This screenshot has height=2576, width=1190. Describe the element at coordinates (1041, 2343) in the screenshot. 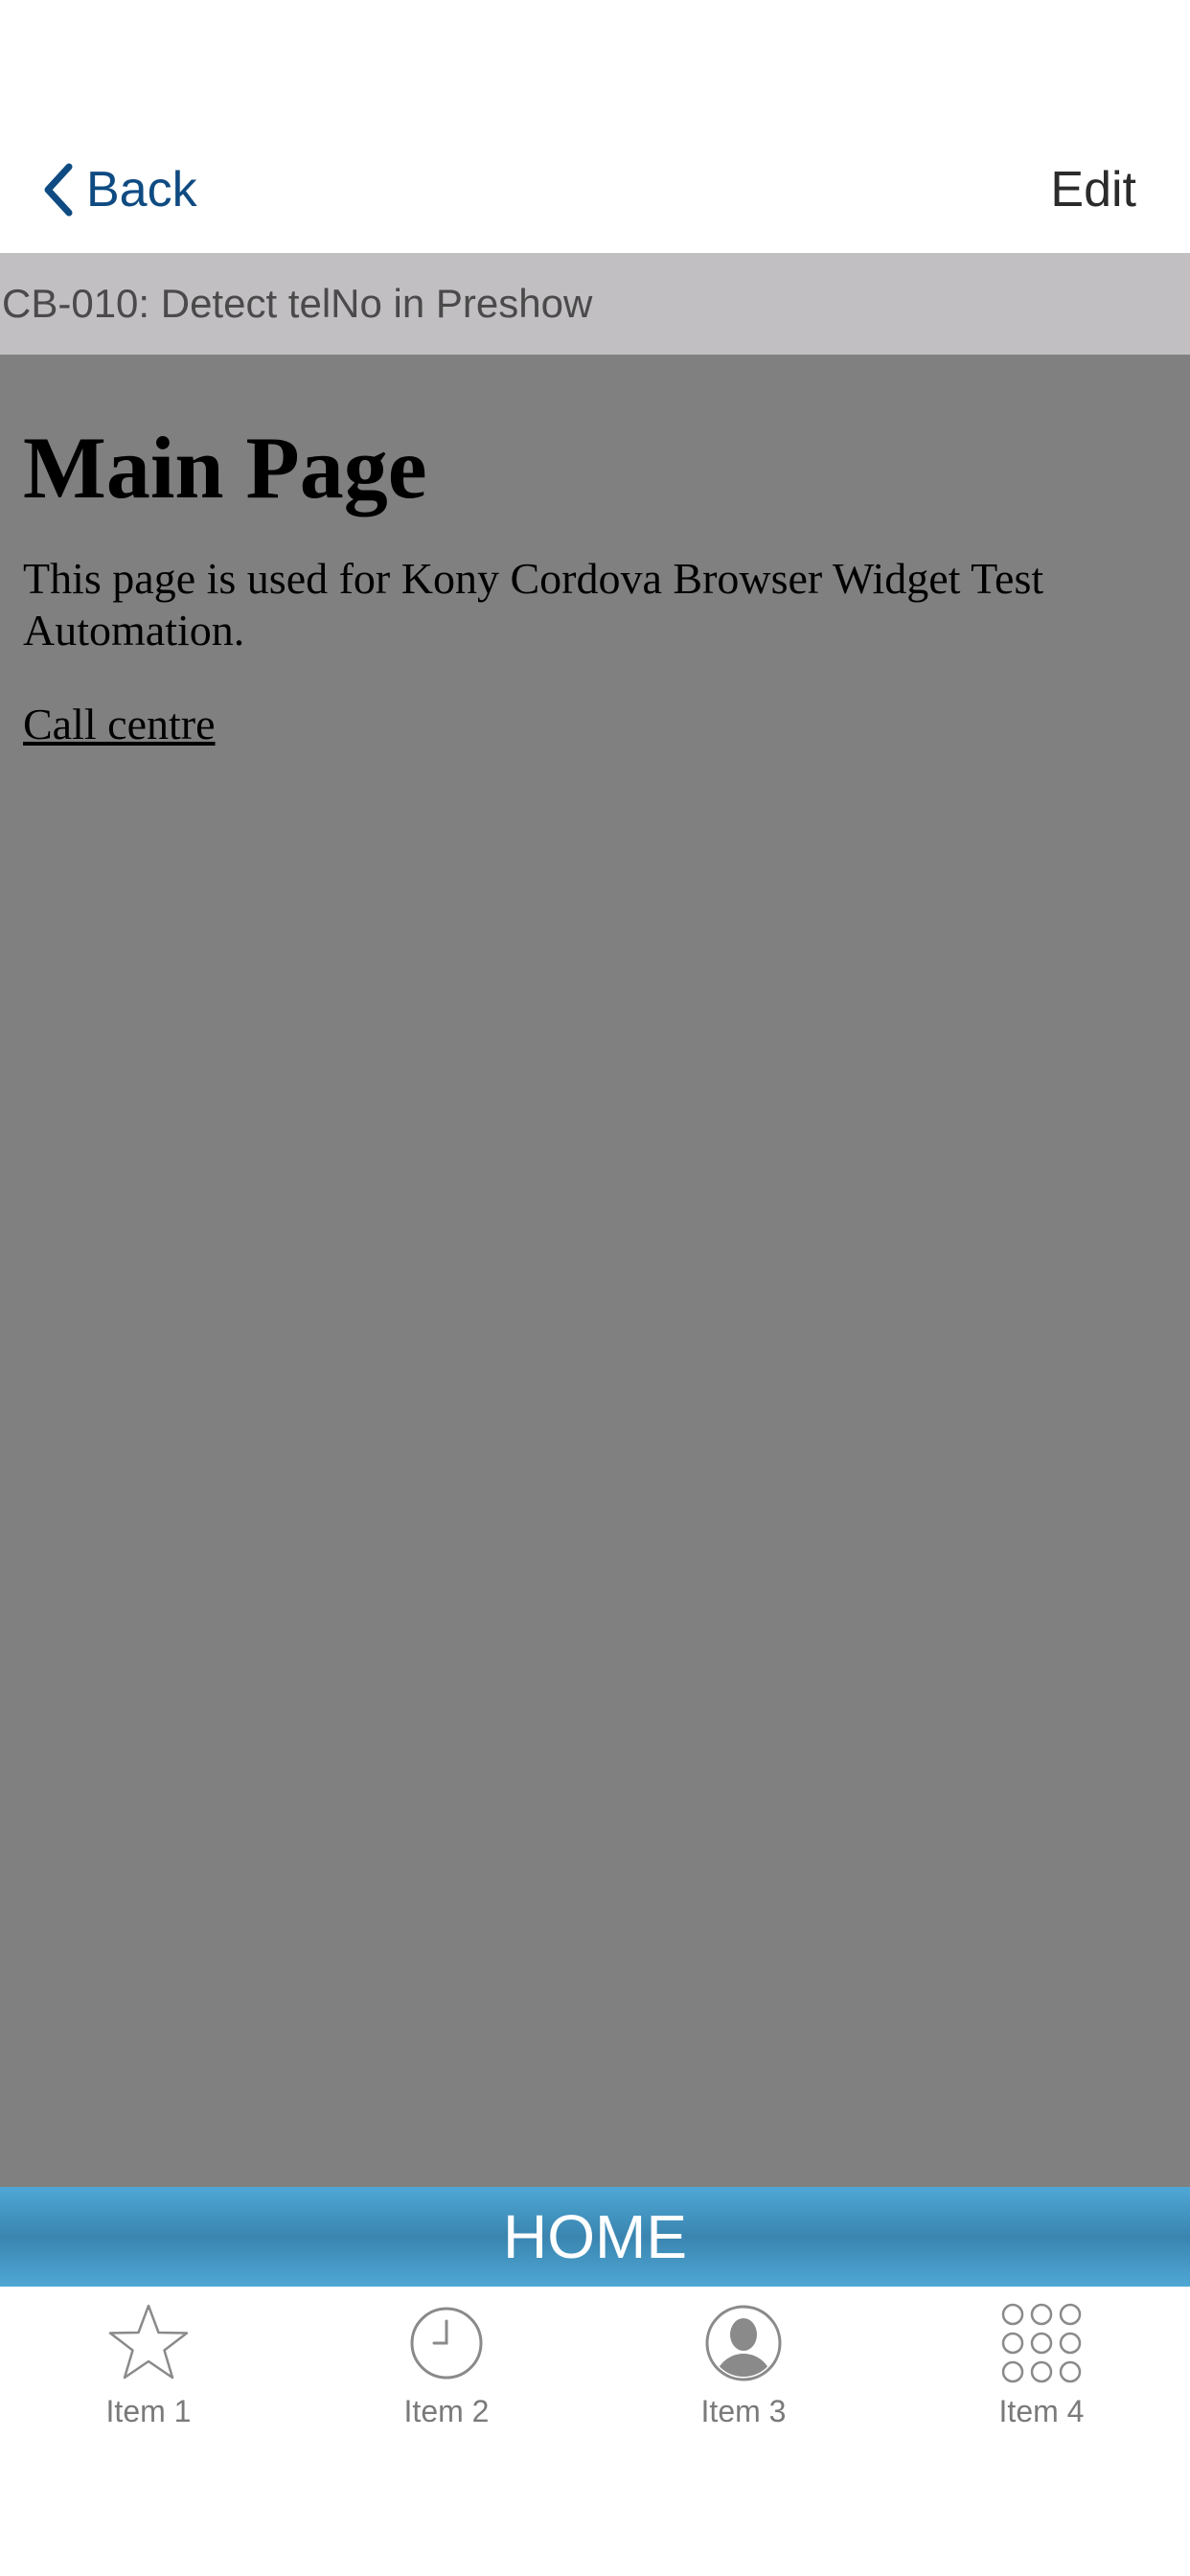

I see `grid-icon` at that location.